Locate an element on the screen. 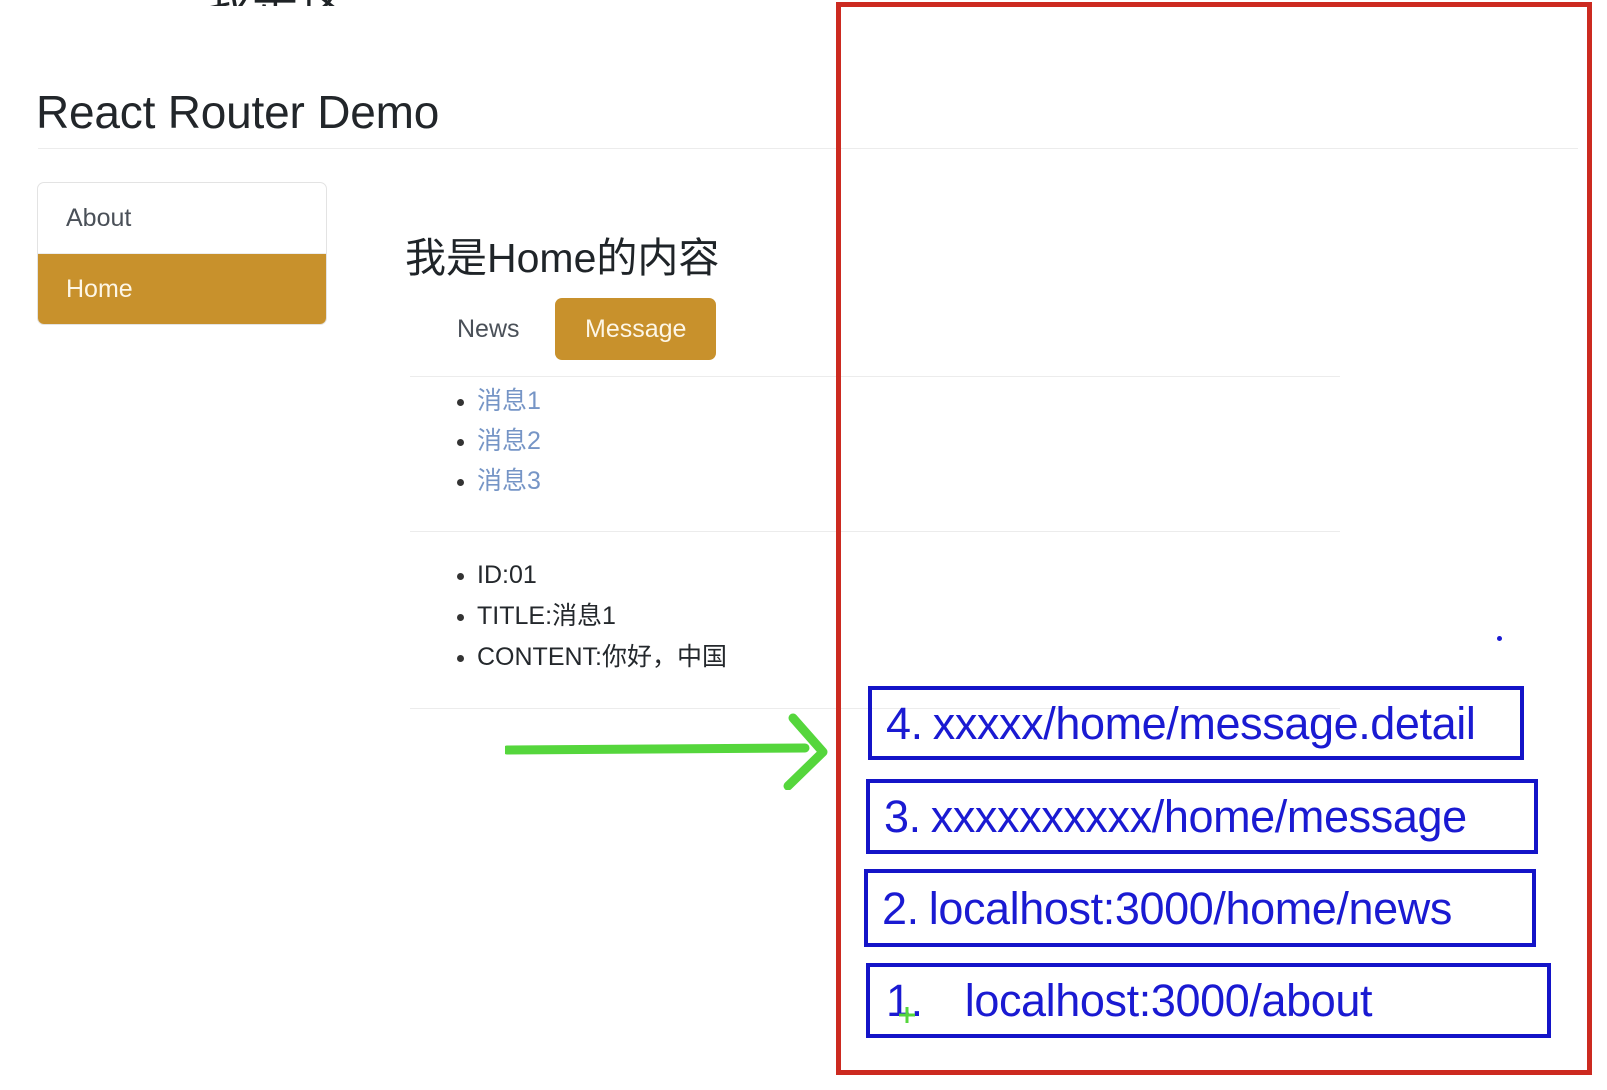 This screenshot has width=1607, height=1090. annotation-box-4-number: 4. is located at coordinates (904, 723).